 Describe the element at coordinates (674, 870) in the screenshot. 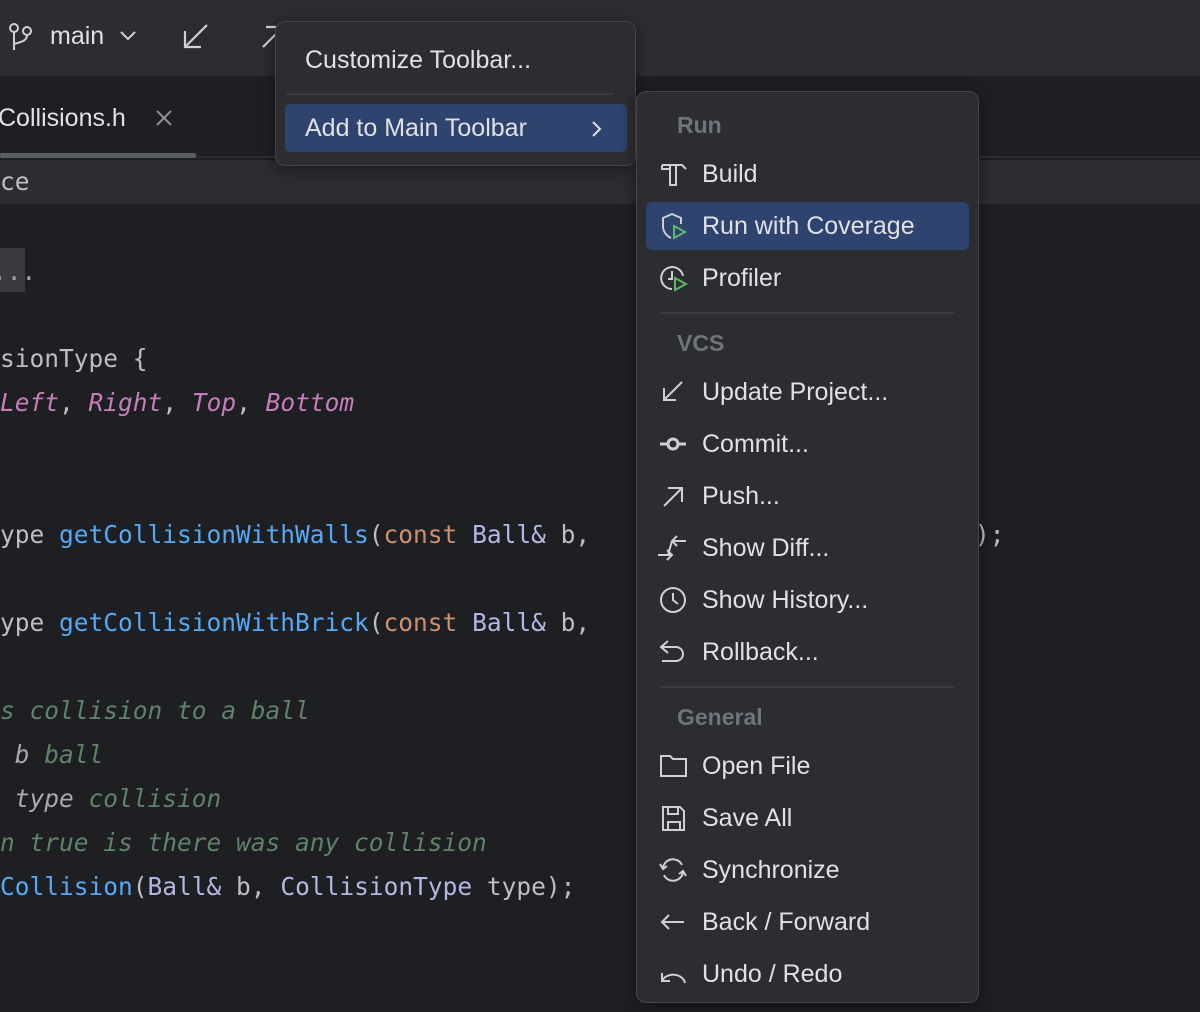

I see `sync-icon` at that location.